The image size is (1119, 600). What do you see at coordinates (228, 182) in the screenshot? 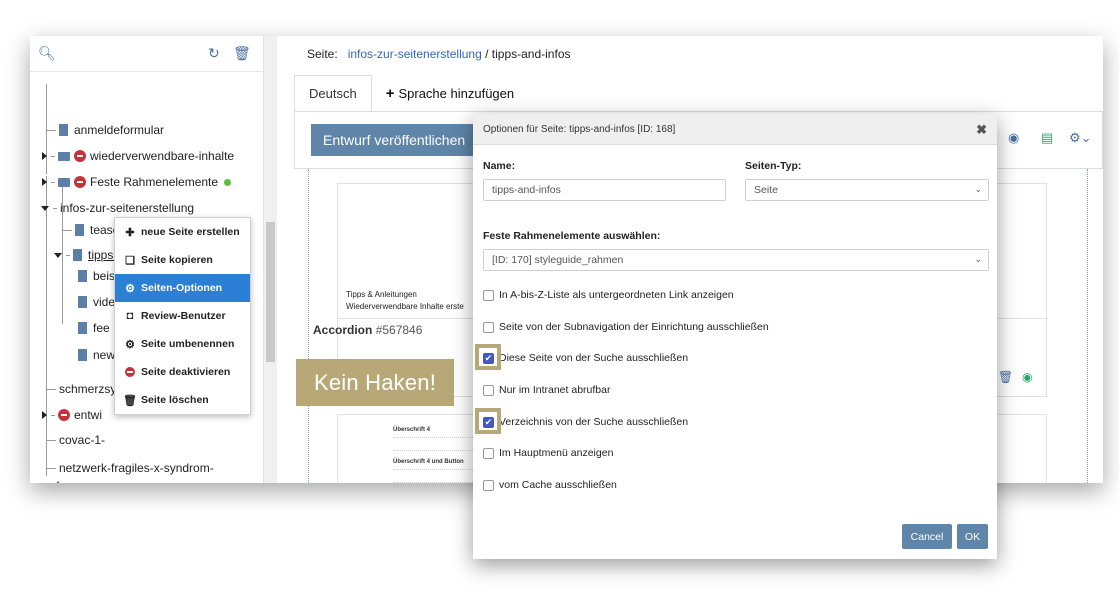
I see `status-dot` at bounding box center [228, 182].